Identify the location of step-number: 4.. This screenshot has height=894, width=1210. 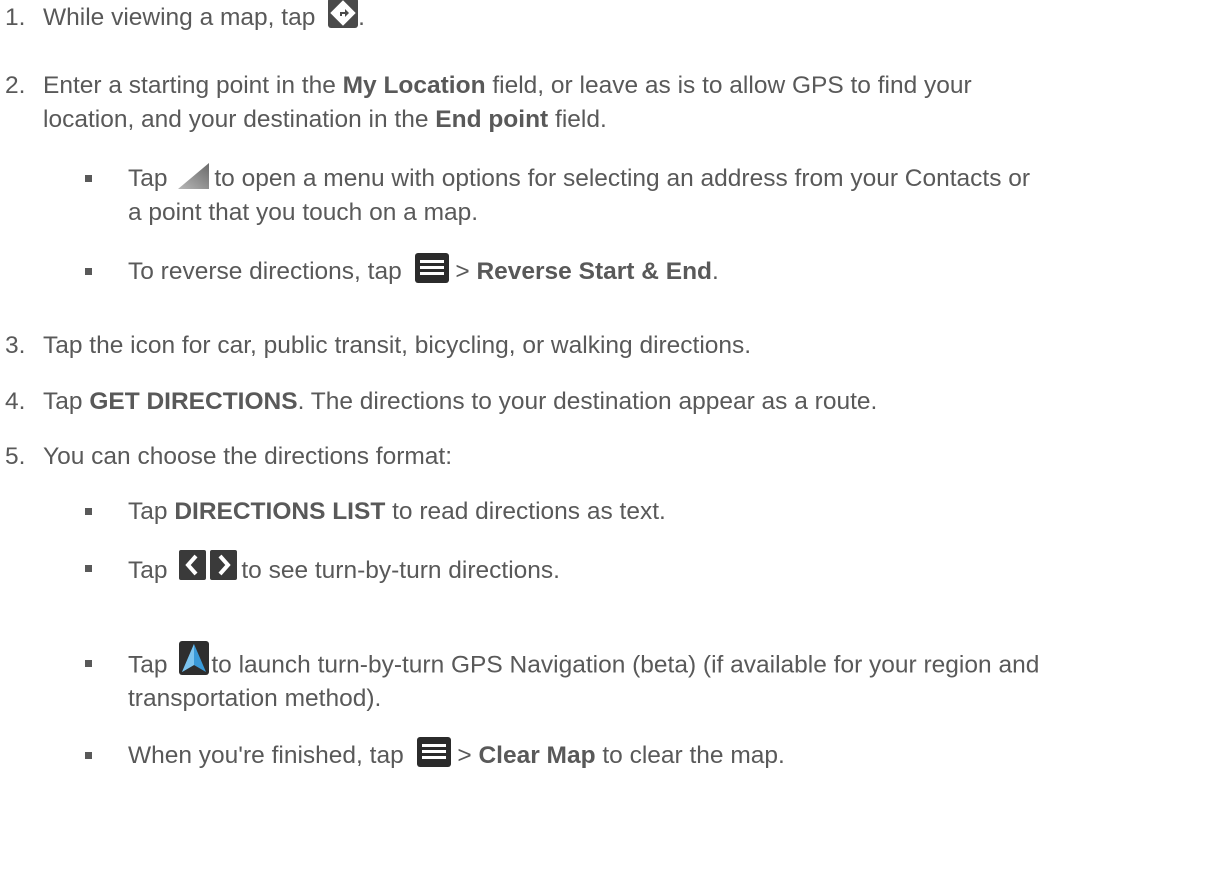
(15, 401).